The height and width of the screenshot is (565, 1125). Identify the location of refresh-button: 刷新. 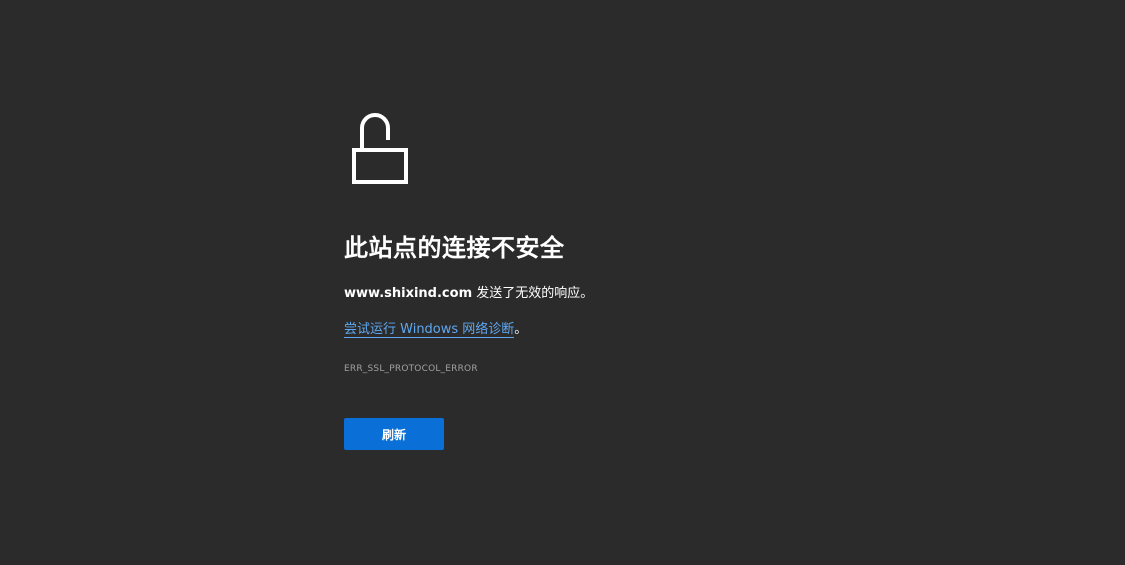
(394, 434).